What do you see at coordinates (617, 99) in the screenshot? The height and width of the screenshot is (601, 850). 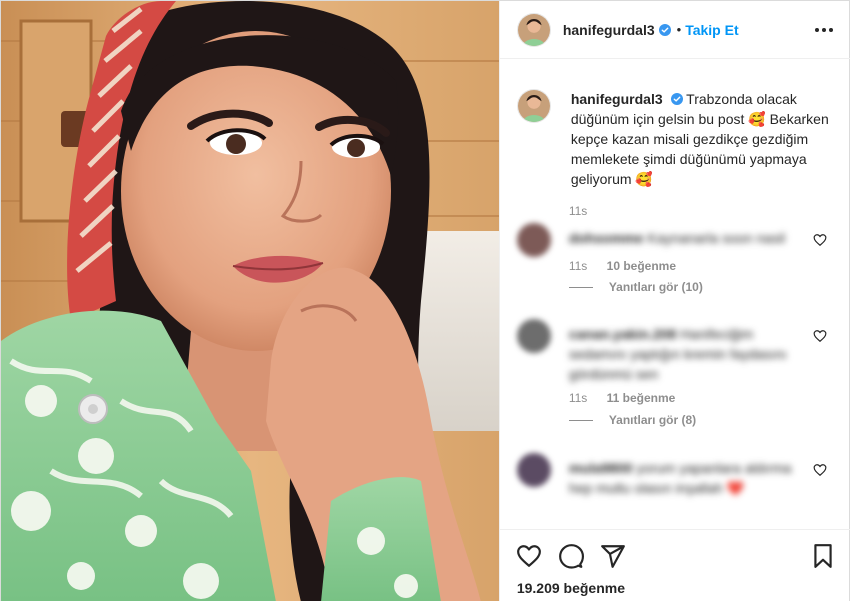 I see `caption-username: hanifegurdal3` at bounding box center [617, 99].